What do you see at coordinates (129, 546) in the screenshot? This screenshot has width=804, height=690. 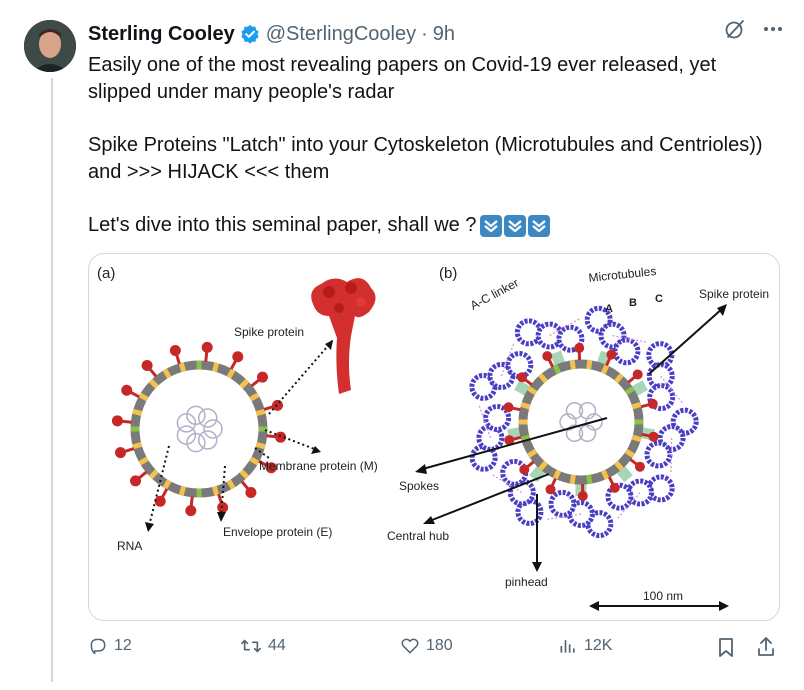 I see `label-a-rna: RNA` at bounding box center [129, 546].